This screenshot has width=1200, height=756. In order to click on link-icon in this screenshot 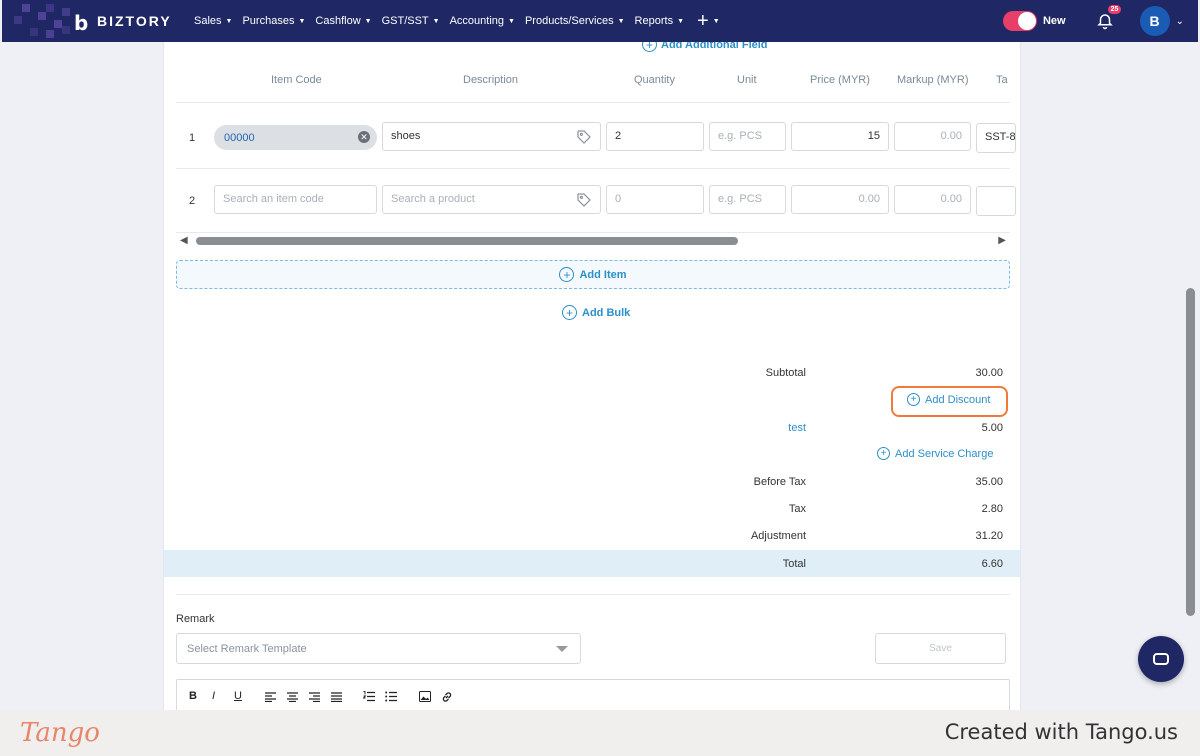, I will do `click(447, 697)`.